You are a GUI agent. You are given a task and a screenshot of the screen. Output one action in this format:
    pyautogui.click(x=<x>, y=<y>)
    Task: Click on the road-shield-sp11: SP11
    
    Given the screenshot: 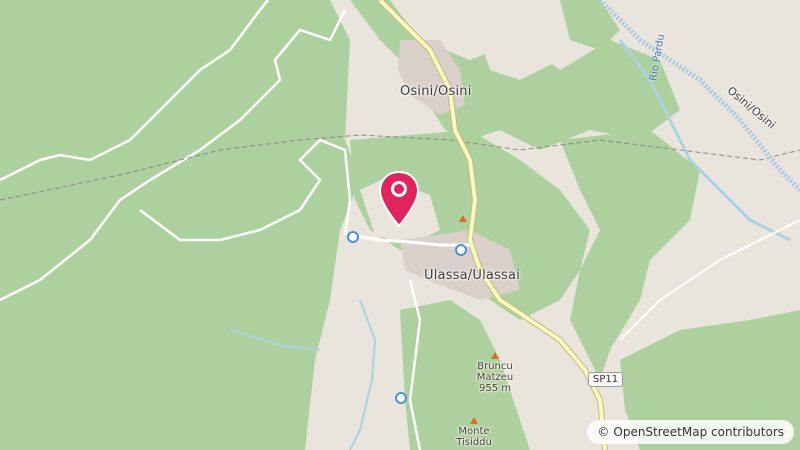 What is the action you would take?
    pyautogui.click(x=606, y=379)
    